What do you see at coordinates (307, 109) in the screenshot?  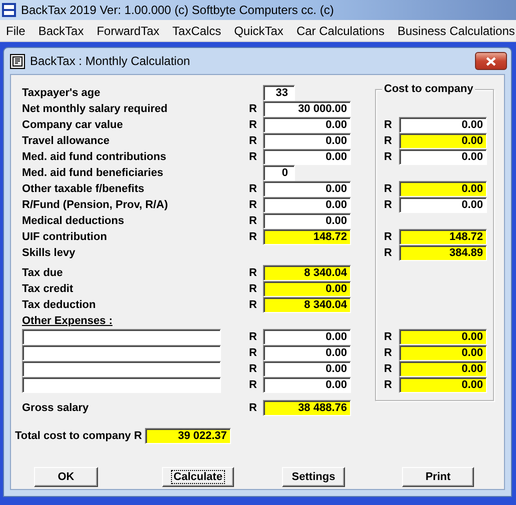 I see `amount-field: 30 000.00` at bounding box center [307, 109].